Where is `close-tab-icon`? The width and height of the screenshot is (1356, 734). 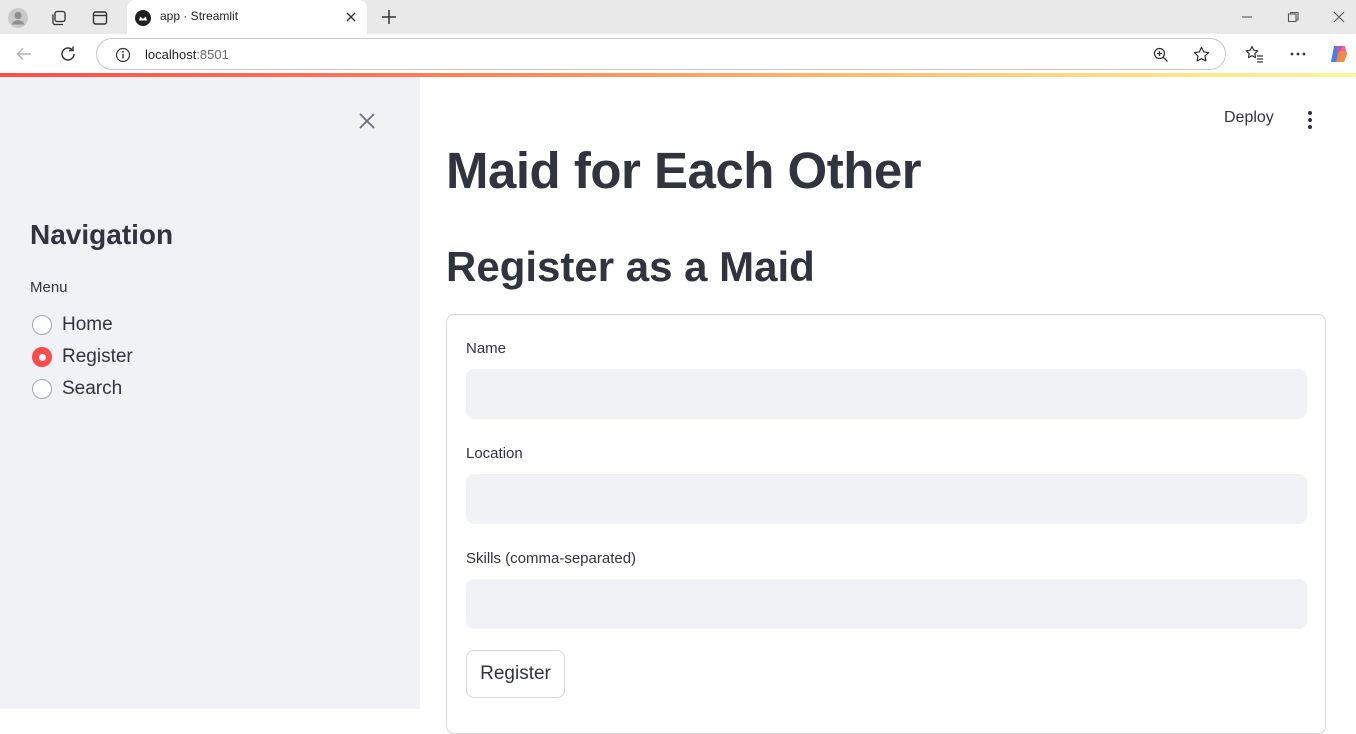 close-tab-icon is located at coordinates (351, 17).